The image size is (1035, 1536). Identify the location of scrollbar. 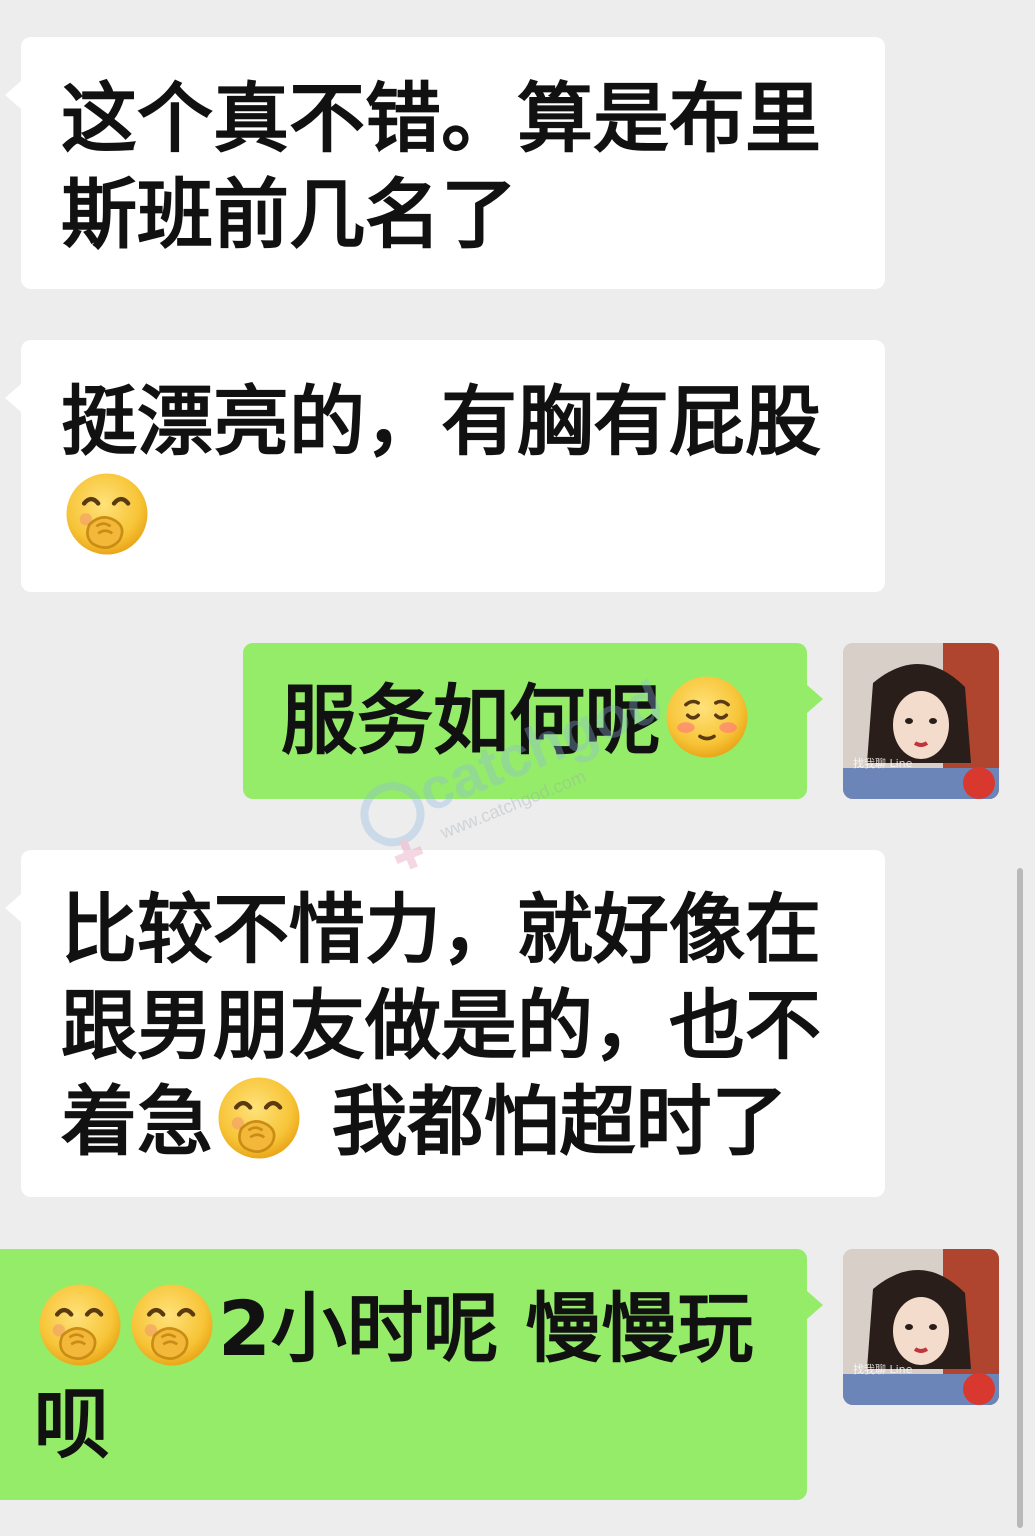
(1020, 1198).